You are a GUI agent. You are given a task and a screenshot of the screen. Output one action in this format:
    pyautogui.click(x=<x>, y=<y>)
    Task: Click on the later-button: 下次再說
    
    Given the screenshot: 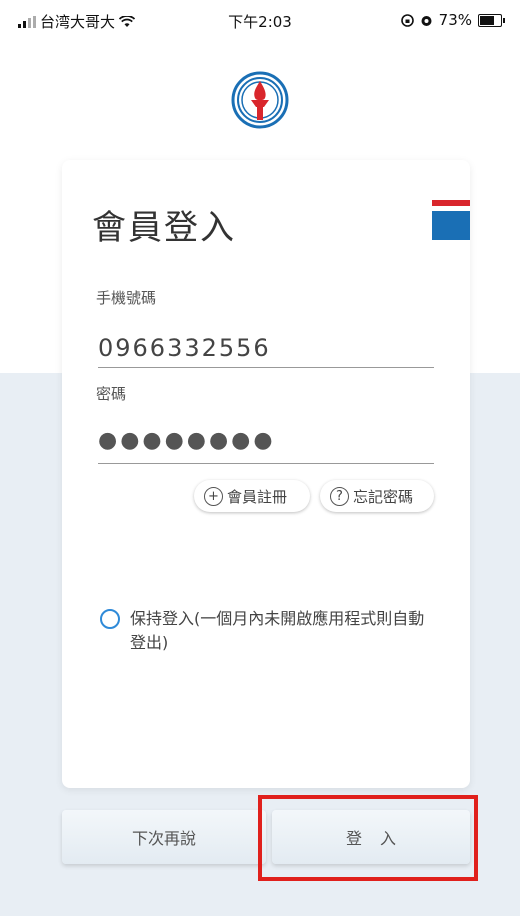 What is the action you would take?
    pyautogui.click(x=164, y=837)
    